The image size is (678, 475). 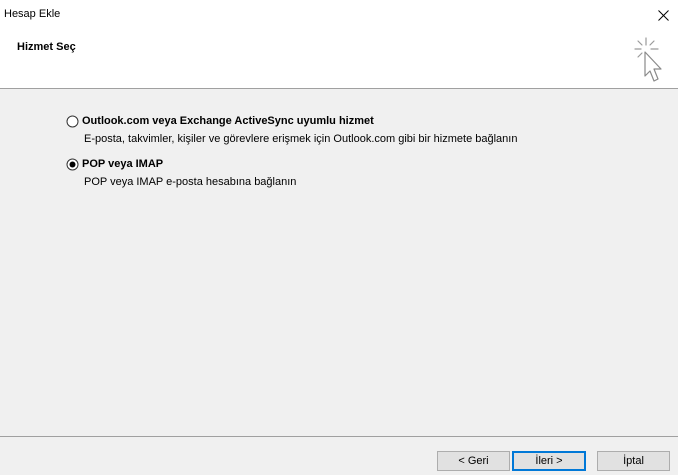 I want to click on back-button: < Geri, so click(x=473, y=461).